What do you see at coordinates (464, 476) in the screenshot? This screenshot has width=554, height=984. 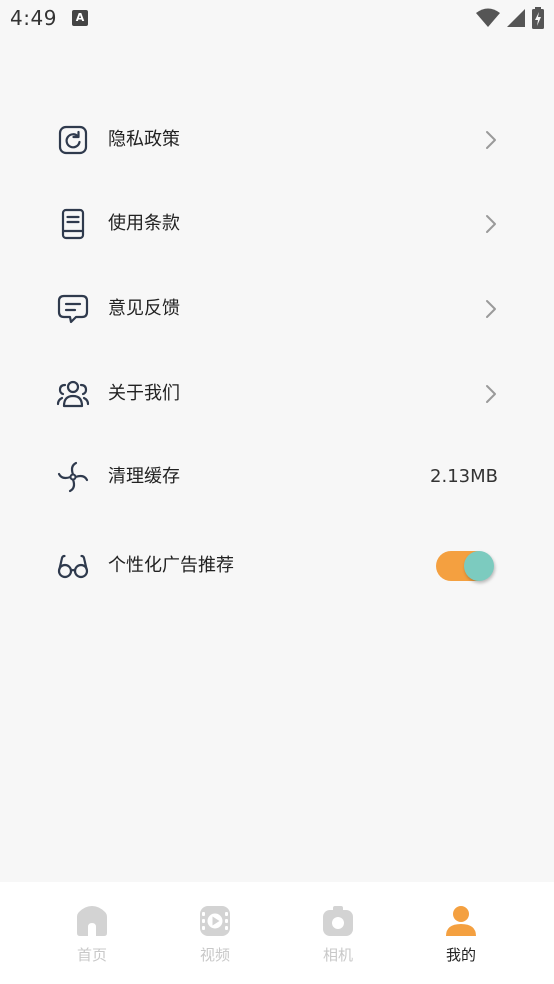 I see `cache-size-value: 2.13MB` at bounding box center [464, 476].